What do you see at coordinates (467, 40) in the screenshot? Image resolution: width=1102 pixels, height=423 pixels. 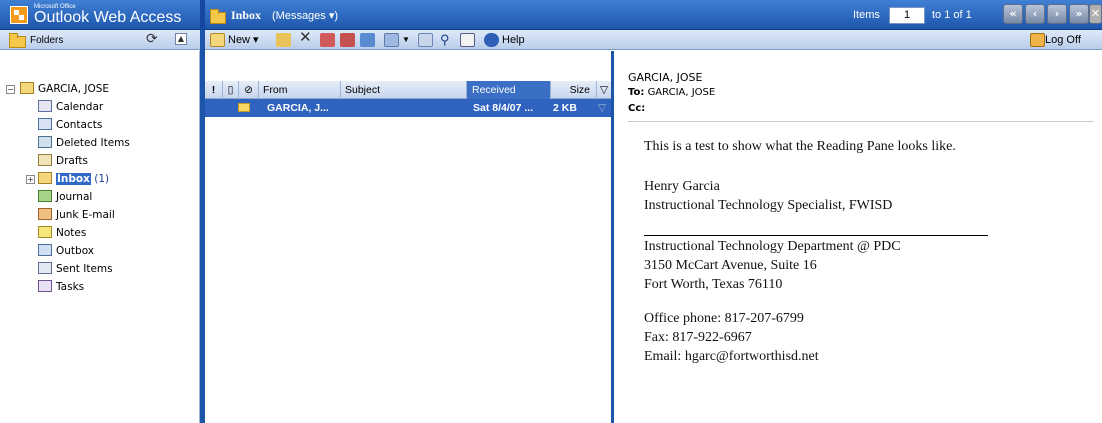 I see `book-icon` at bounding box center [467, 40].